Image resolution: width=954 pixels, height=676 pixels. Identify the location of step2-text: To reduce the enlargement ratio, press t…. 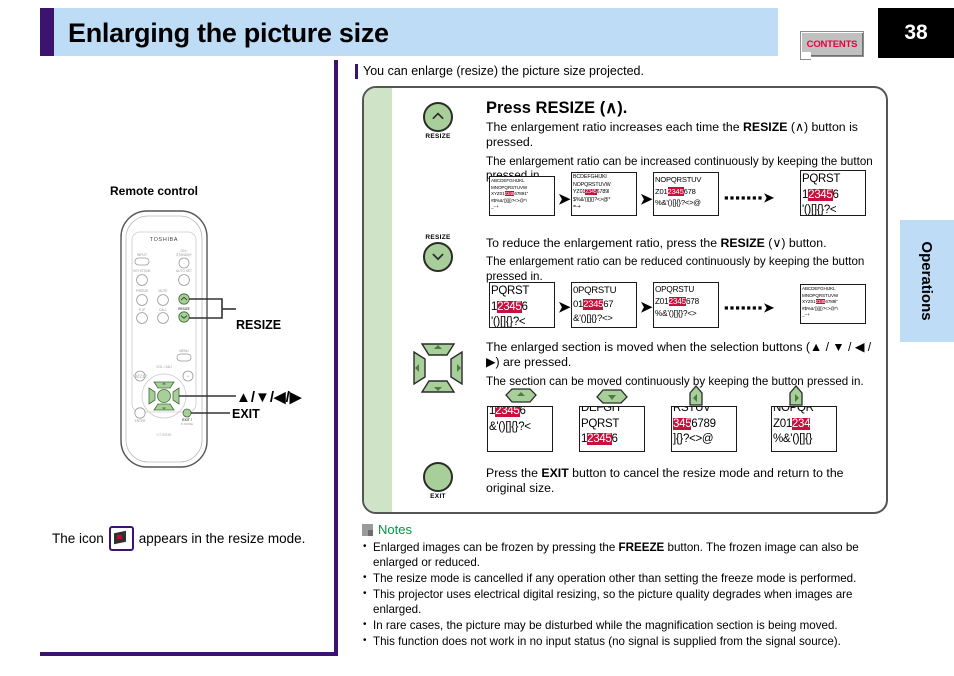
(686, 243).